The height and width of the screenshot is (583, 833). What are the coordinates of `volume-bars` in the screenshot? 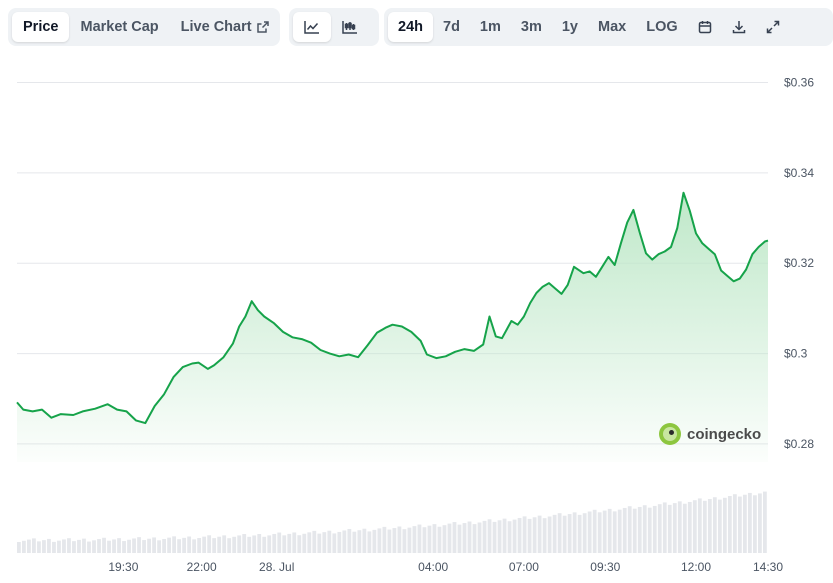 It's located at (392, 522).